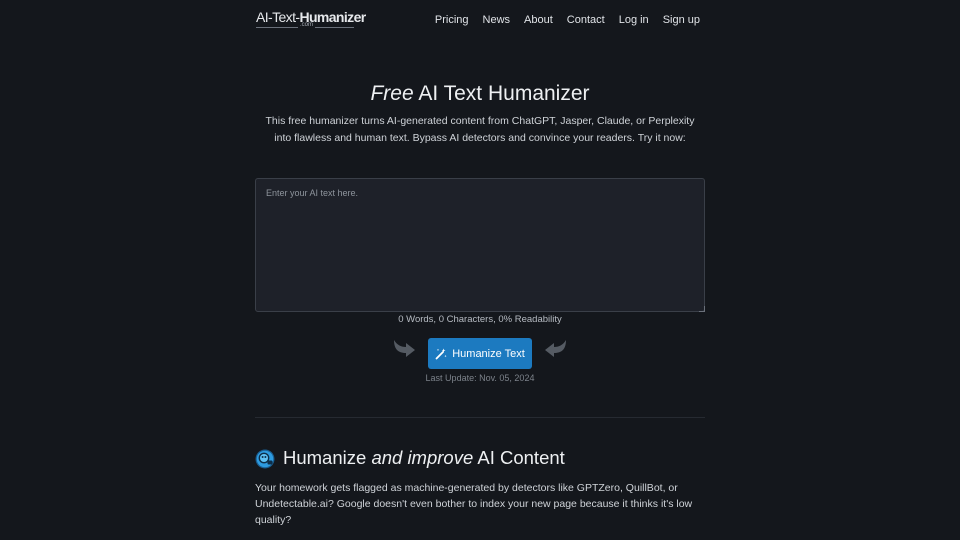  Describe the element at coordinates (311, 20) in the screenshot. I see `logo: AI-Text-Humanizer .com` at that location.